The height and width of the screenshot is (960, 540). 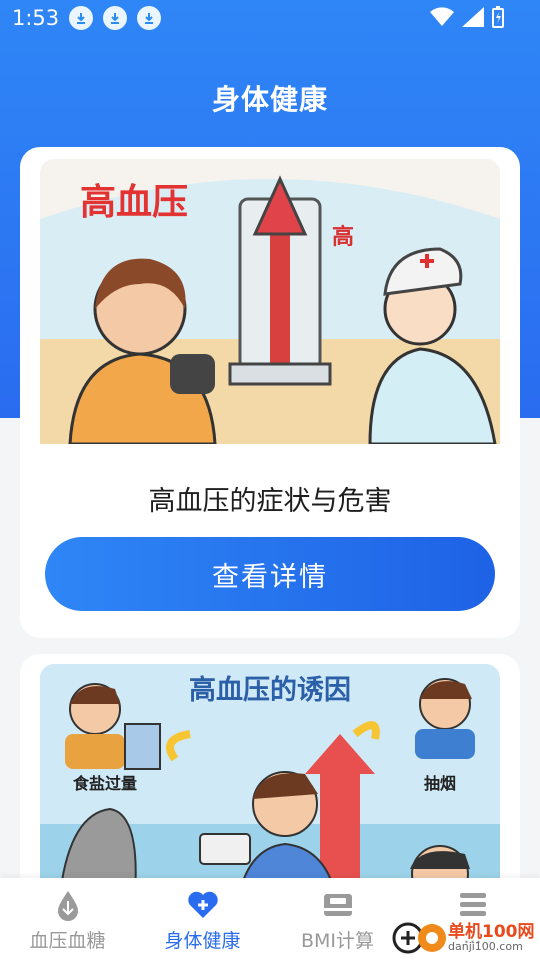 I want to click on drop-icon, so click(x=68, y=905).